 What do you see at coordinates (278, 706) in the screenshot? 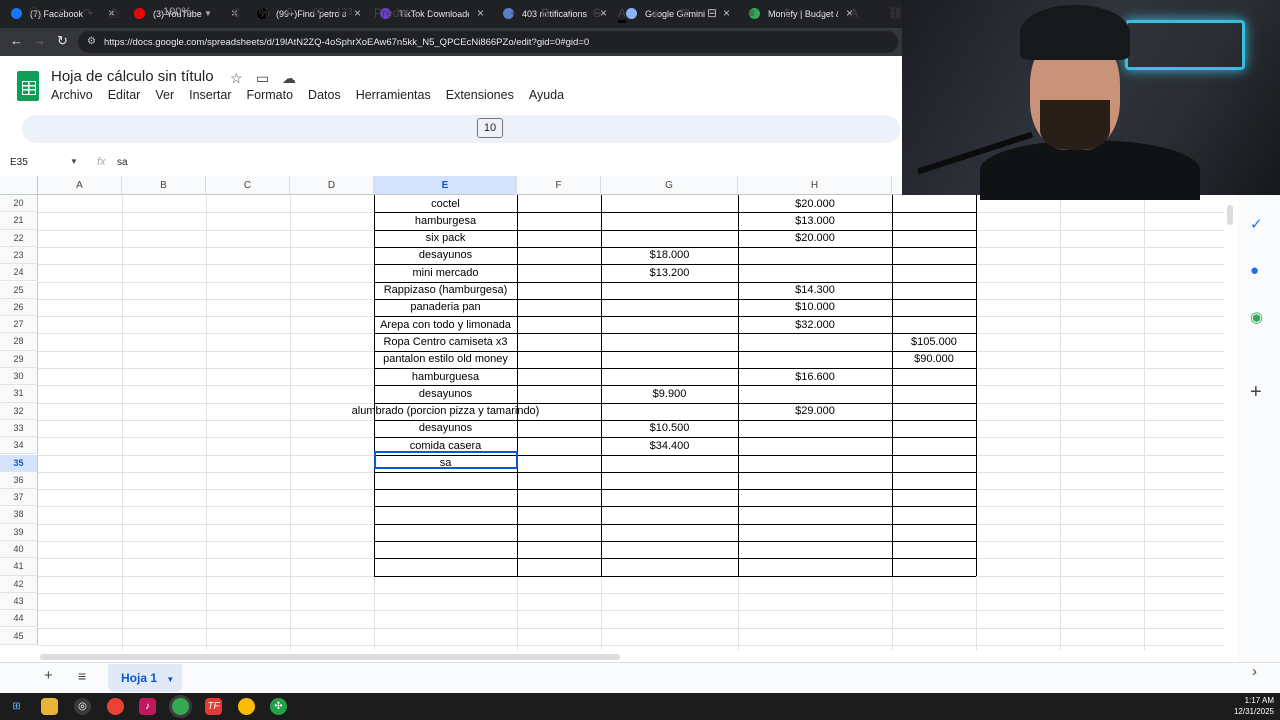
I see `app-icon: ✣` at bounding box center [278, 706].